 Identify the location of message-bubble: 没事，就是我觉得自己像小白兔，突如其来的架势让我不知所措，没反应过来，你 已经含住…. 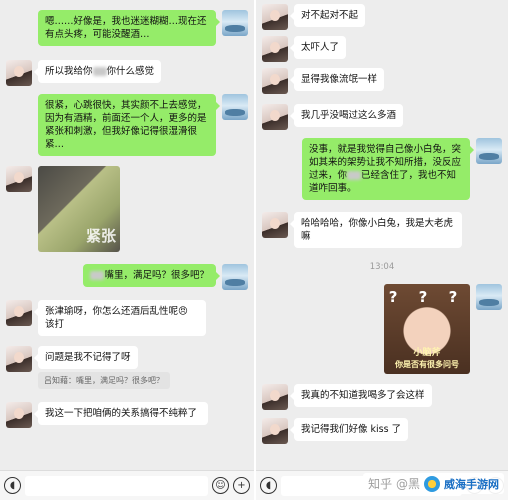
(388, 169).